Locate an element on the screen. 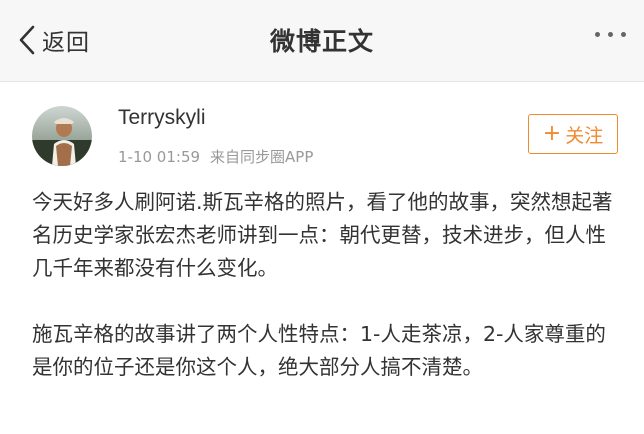 The height and width of the screenshot is (434, 644). post-time: 1-10 01:59 is located at coordinates (159, 157).